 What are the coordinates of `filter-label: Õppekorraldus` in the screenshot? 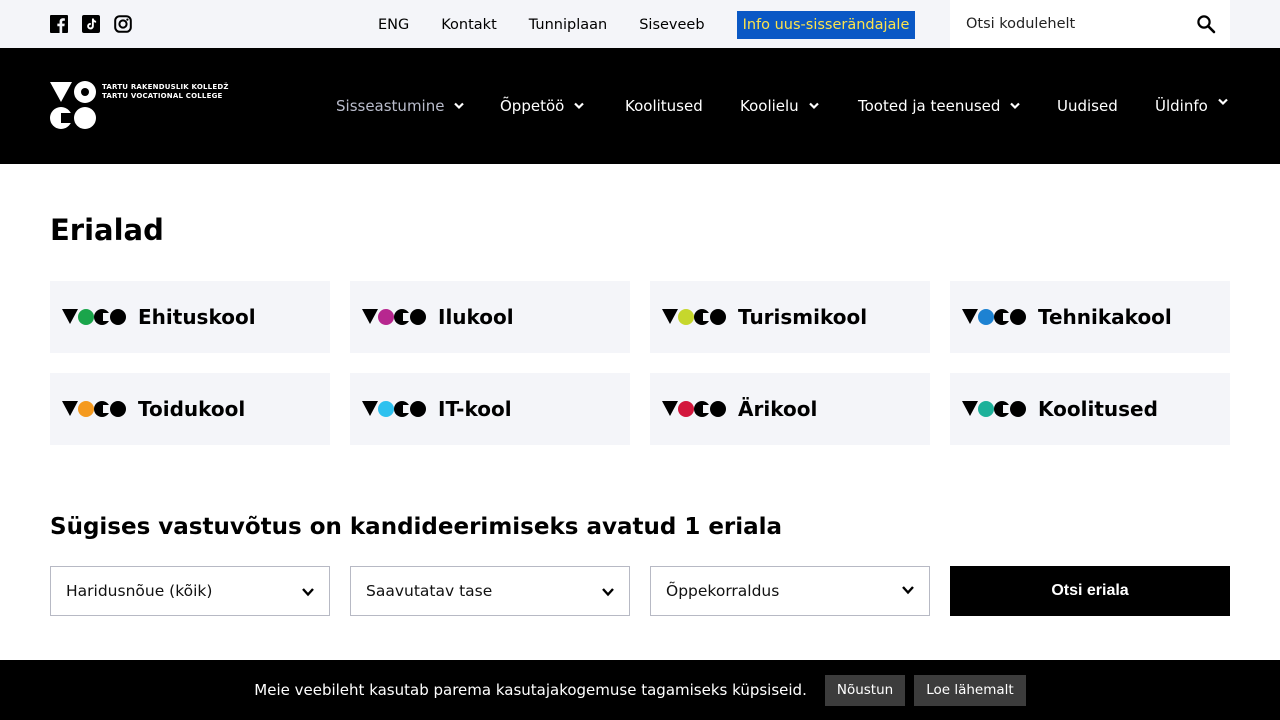 It's located at (723, 591).